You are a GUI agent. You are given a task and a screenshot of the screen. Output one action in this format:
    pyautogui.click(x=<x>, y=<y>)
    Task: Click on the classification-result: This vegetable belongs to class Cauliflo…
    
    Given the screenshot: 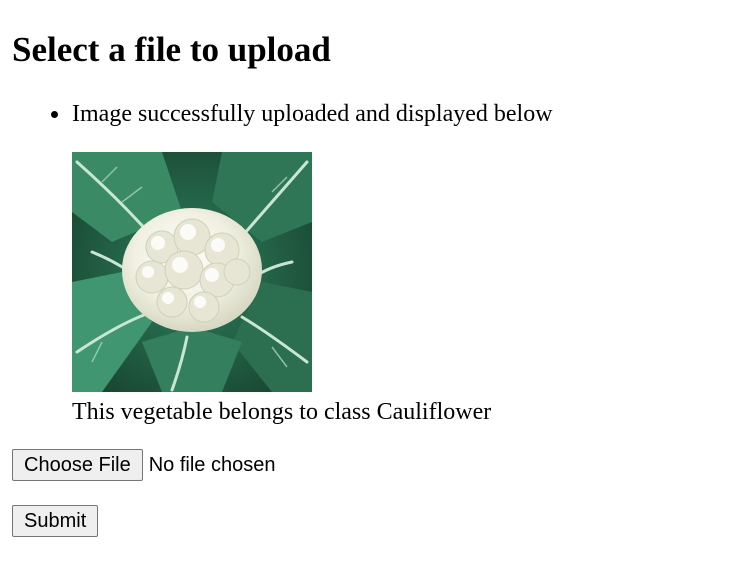 What is the action you would take?
    pyautogui.click(x=282, y=412)
    